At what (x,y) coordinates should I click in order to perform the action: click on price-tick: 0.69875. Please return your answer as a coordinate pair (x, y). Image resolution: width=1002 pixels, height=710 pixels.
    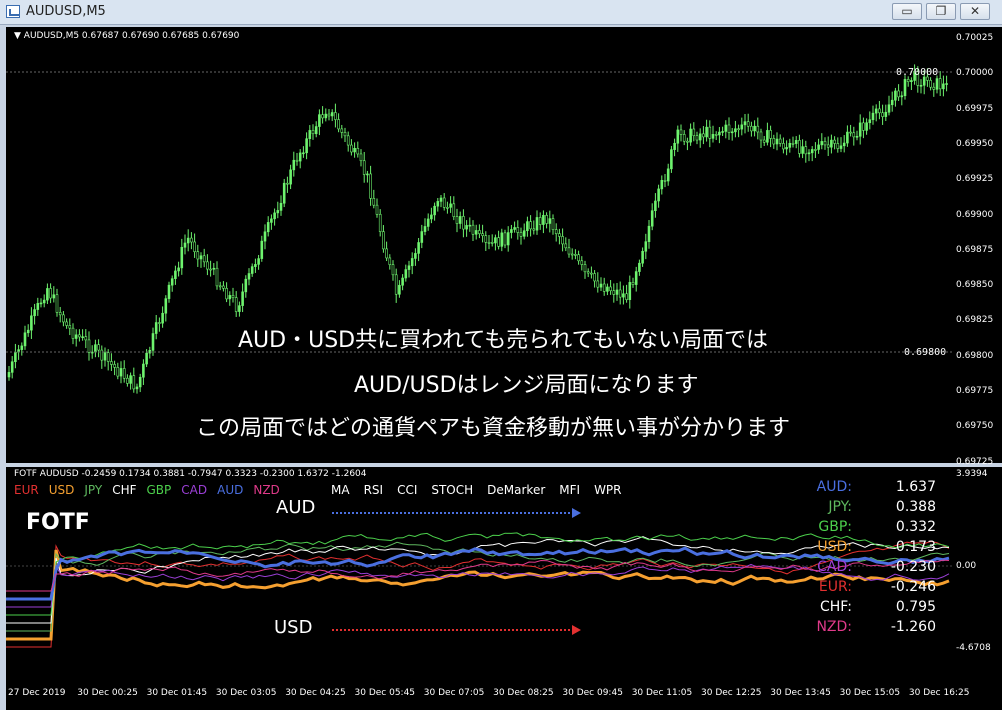
    Looking at the image, I should click on (975, 249).